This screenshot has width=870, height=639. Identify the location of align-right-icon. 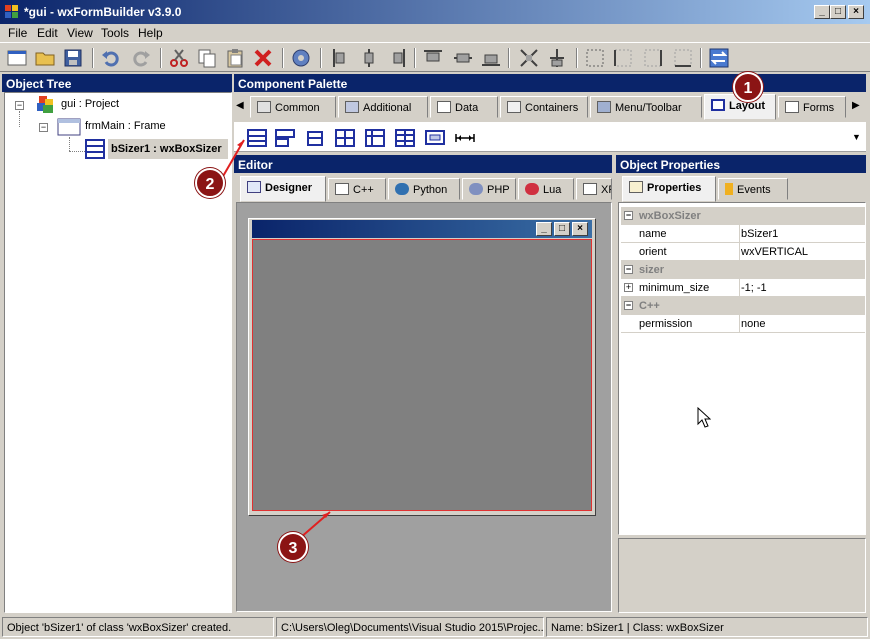
(397, 58).